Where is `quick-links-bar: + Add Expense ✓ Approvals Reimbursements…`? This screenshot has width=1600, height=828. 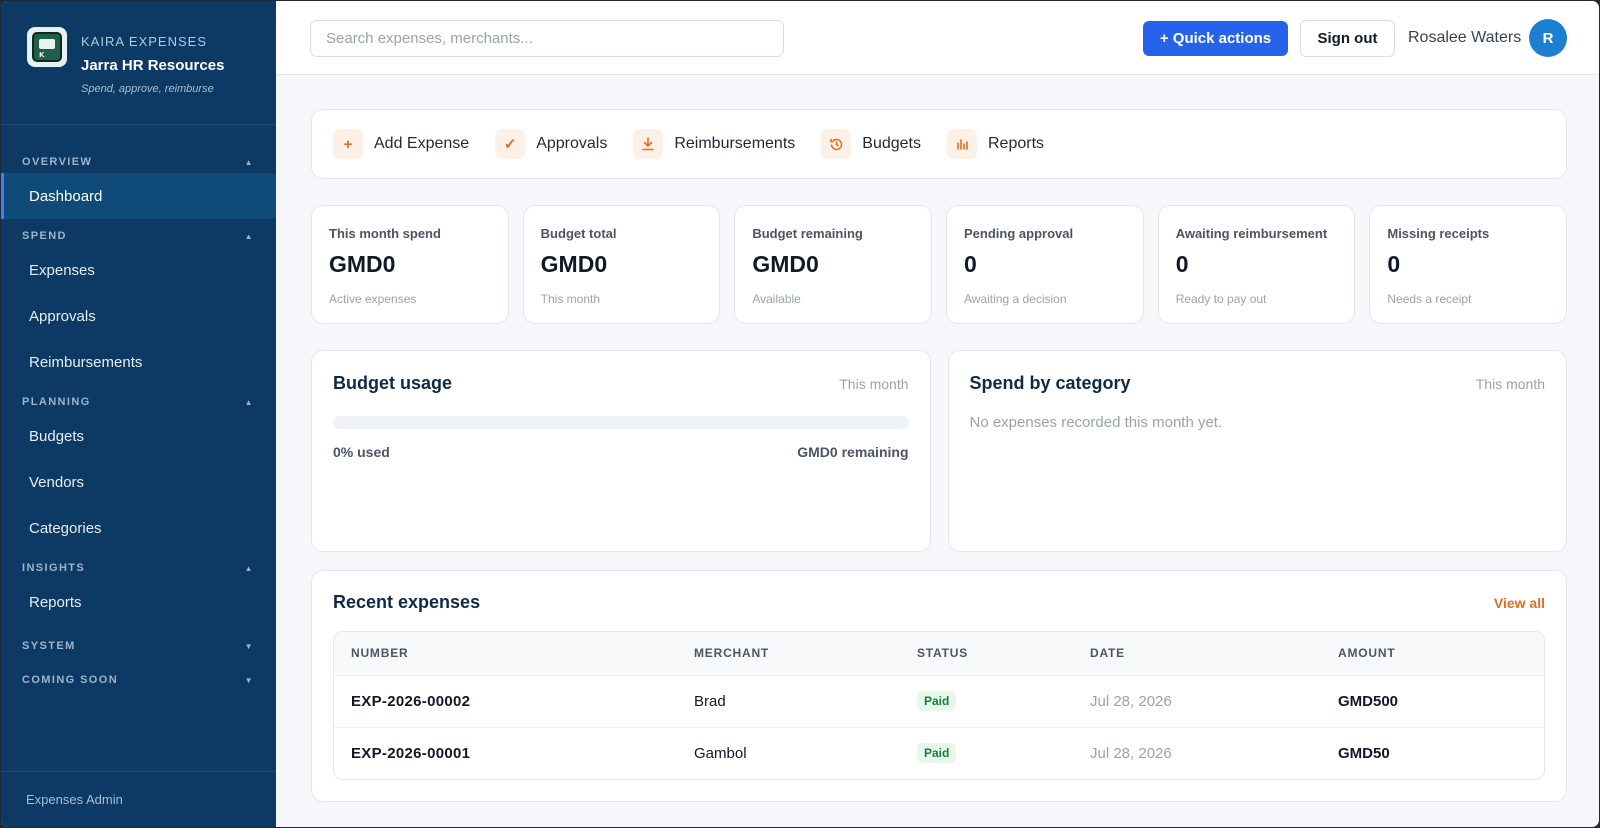 quick-links-bar: + Add Expense ✓ Approvals Reimbursements… is located at coordinates (939, 144).